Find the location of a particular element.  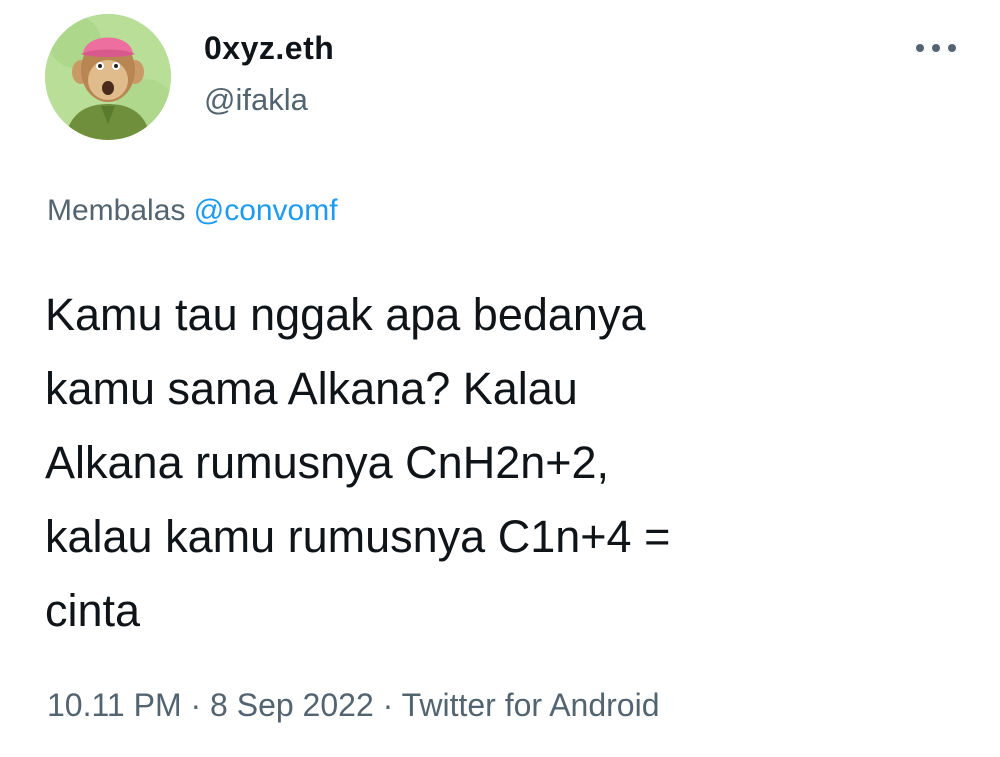

more-options-icon is located at coordinates (936, 48).